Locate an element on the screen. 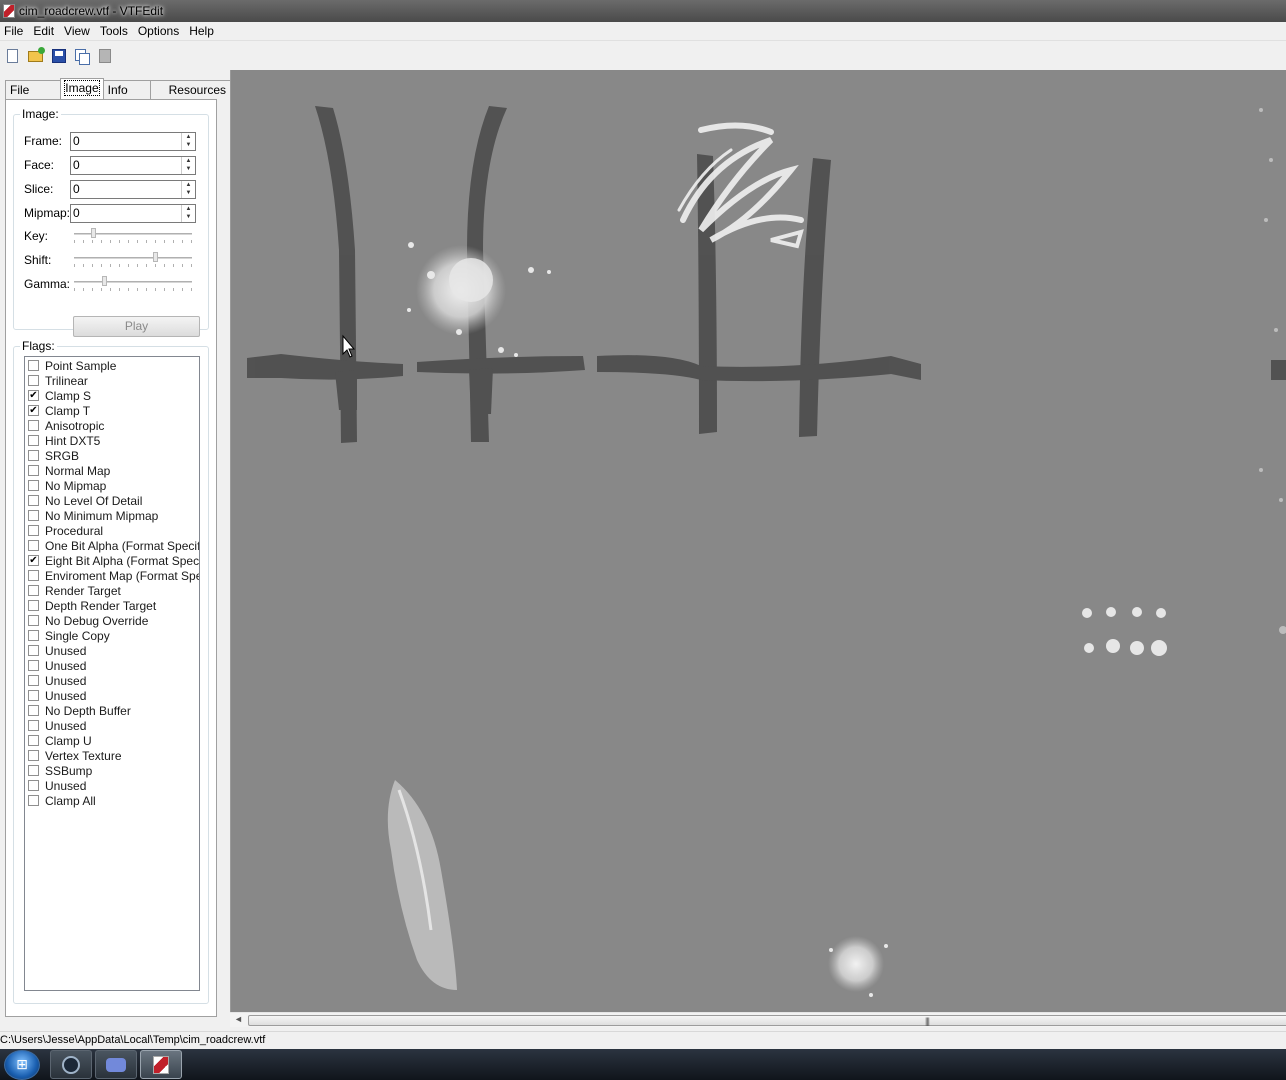 The image size is (1286, 1080). save-button is located at coordinates (58, 56).